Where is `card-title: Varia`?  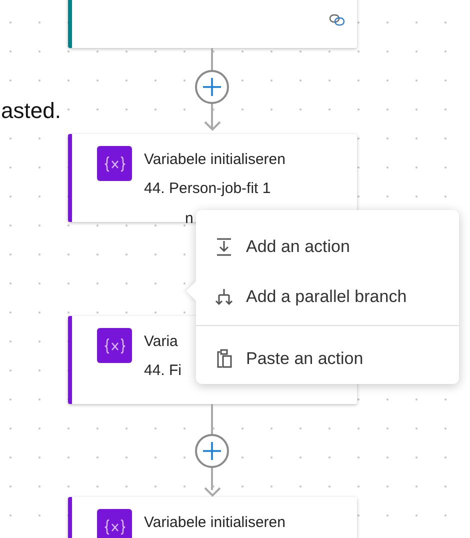 card-title: Varia is located at coordinates (161, 341).